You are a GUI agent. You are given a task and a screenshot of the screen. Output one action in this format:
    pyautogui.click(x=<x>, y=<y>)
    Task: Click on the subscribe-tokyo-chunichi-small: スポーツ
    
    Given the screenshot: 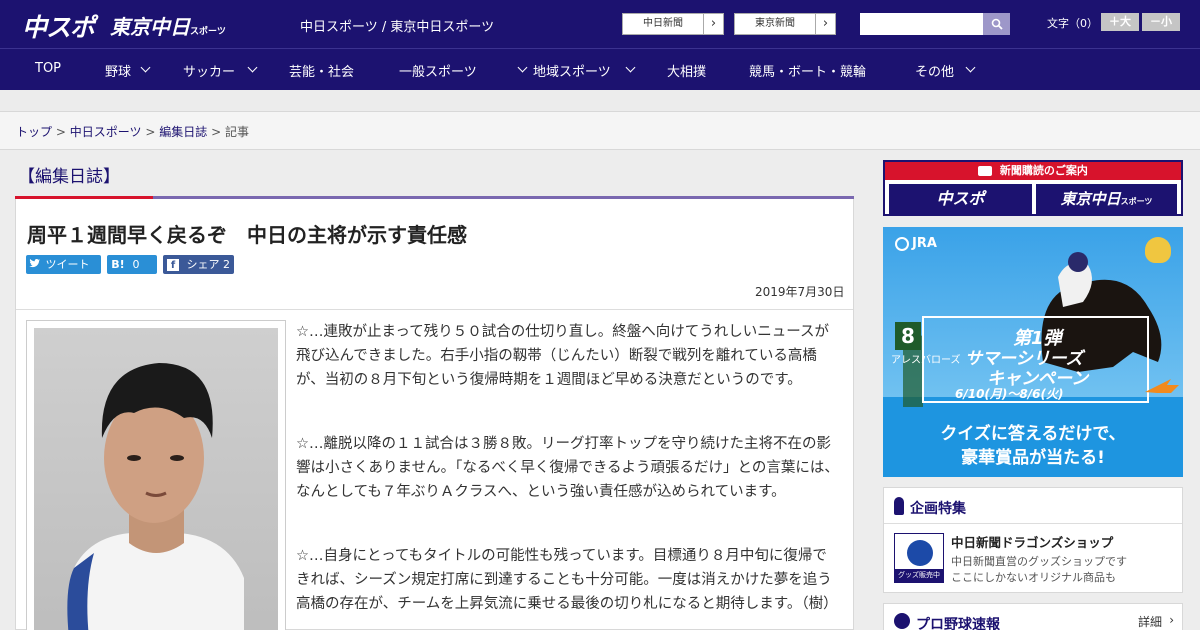 What is the action you would take?
    pyautogui.click(x=1136, y=201)
    